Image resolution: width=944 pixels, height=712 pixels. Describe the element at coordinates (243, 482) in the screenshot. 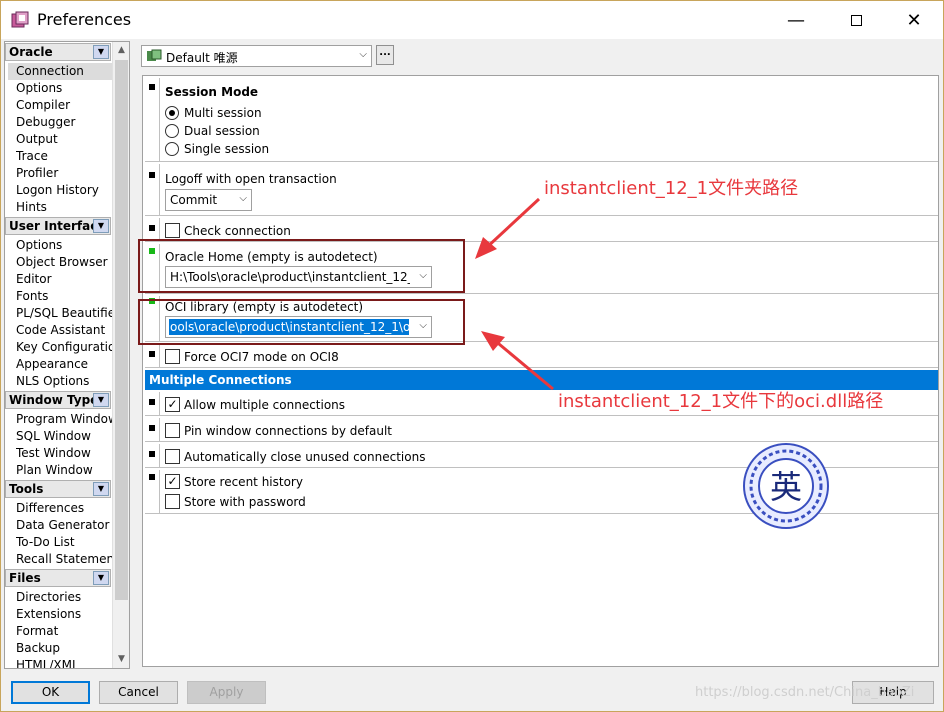

I see `store-history-label: Store recent history` at that location.